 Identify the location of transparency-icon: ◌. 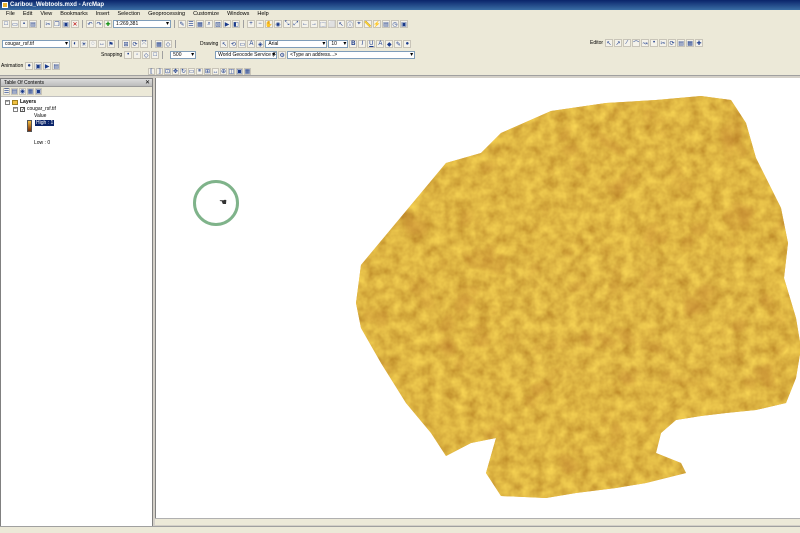
(93, 44).